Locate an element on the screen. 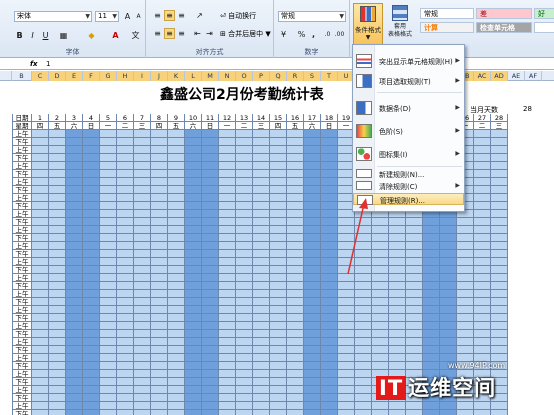 The image size is (554, 415). orientation-icon: ↗ is located at coordinates (199, 15).